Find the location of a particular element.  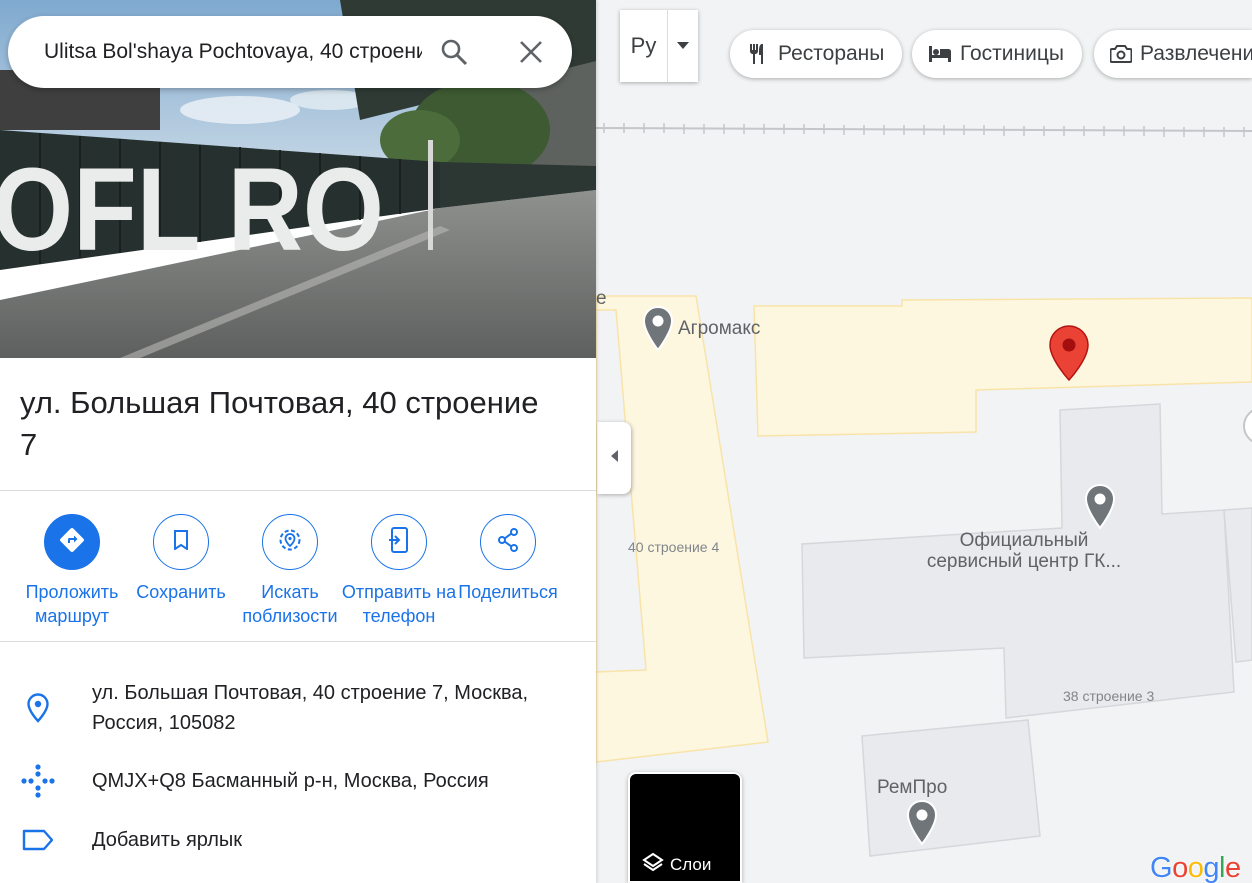

chip-label: Развлечения is located at coordinates (1196, 53).